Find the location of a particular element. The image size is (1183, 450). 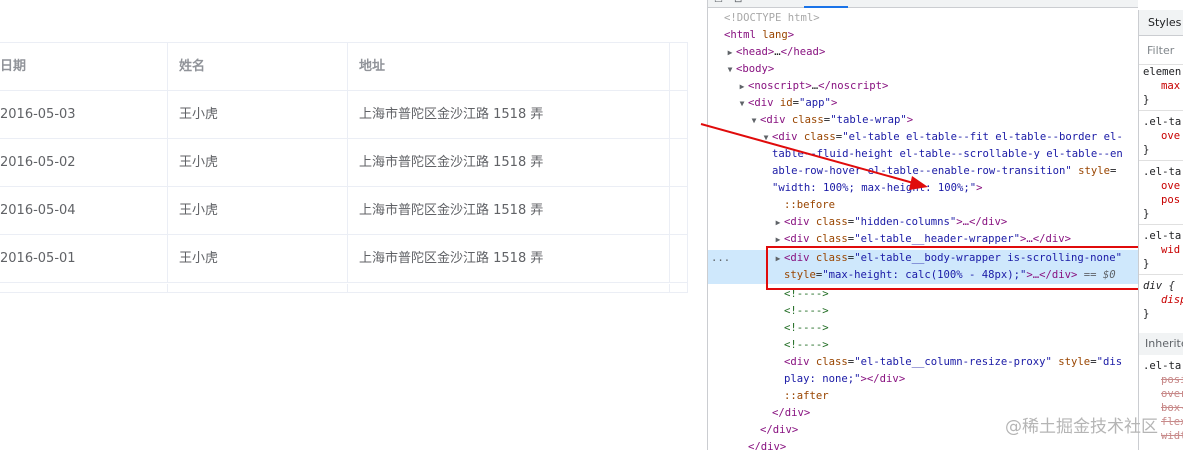

table-row: 2016-05-04 王小虎 上海市普陀区金沙江路 1518 弄 is located at coordinates (343, 211).